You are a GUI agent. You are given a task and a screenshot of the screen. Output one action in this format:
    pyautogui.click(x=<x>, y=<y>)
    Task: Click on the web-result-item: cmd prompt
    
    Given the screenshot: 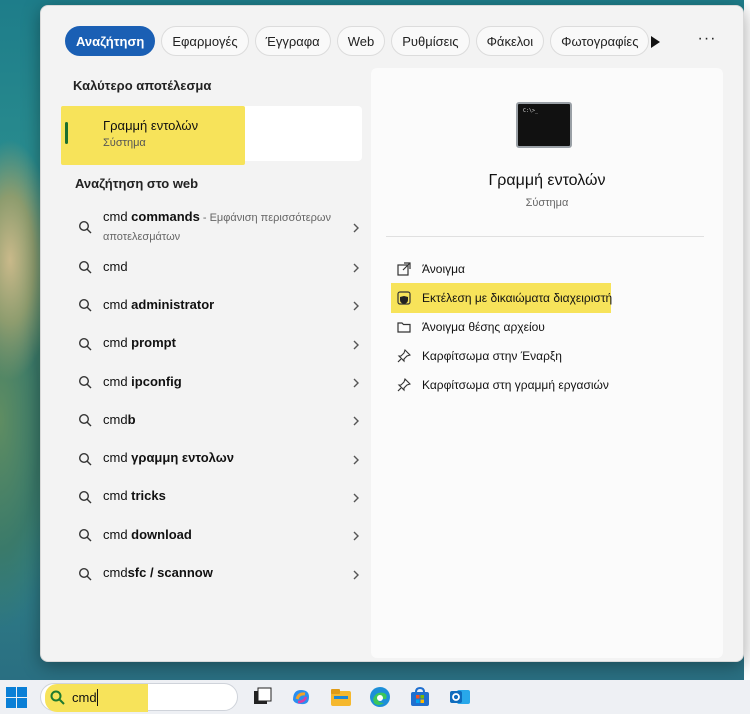 What is the action you would take?
    pyautogui.click(x=211, y=344)
    